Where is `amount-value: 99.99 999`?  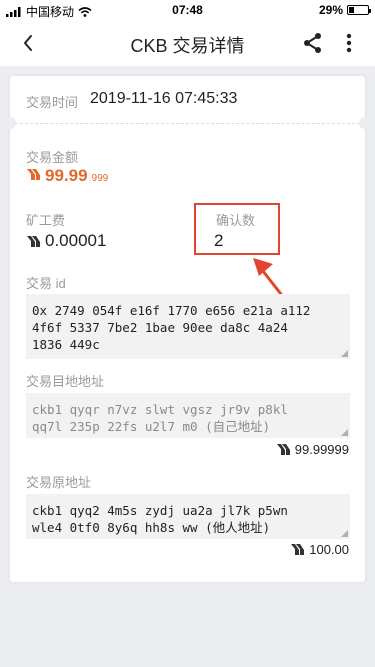
amount-value: 99.99 999 is located at coordinates (67, 176).